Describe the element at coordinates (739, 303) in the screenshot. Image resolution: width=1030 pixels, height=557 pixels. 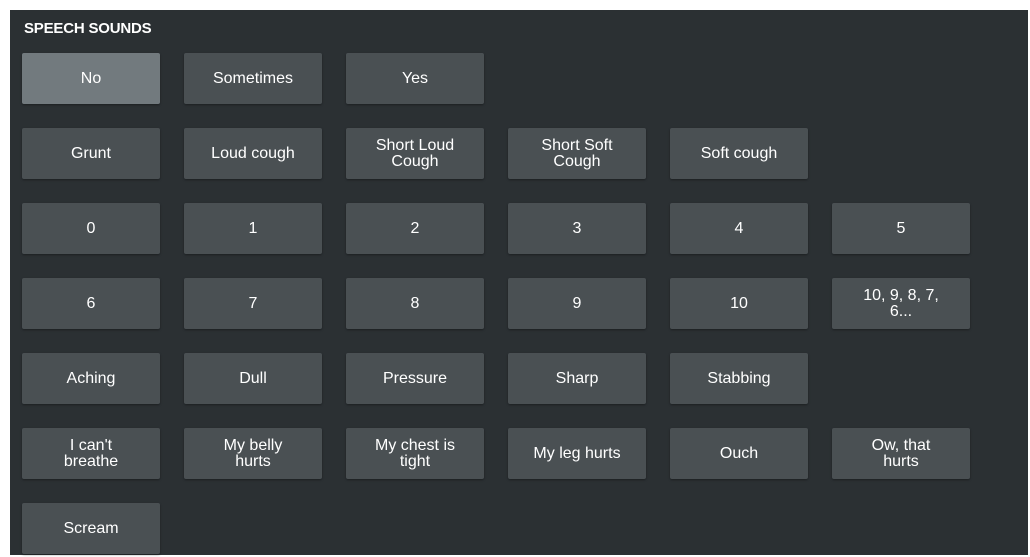
I see `number-10-button: 10` at that location.